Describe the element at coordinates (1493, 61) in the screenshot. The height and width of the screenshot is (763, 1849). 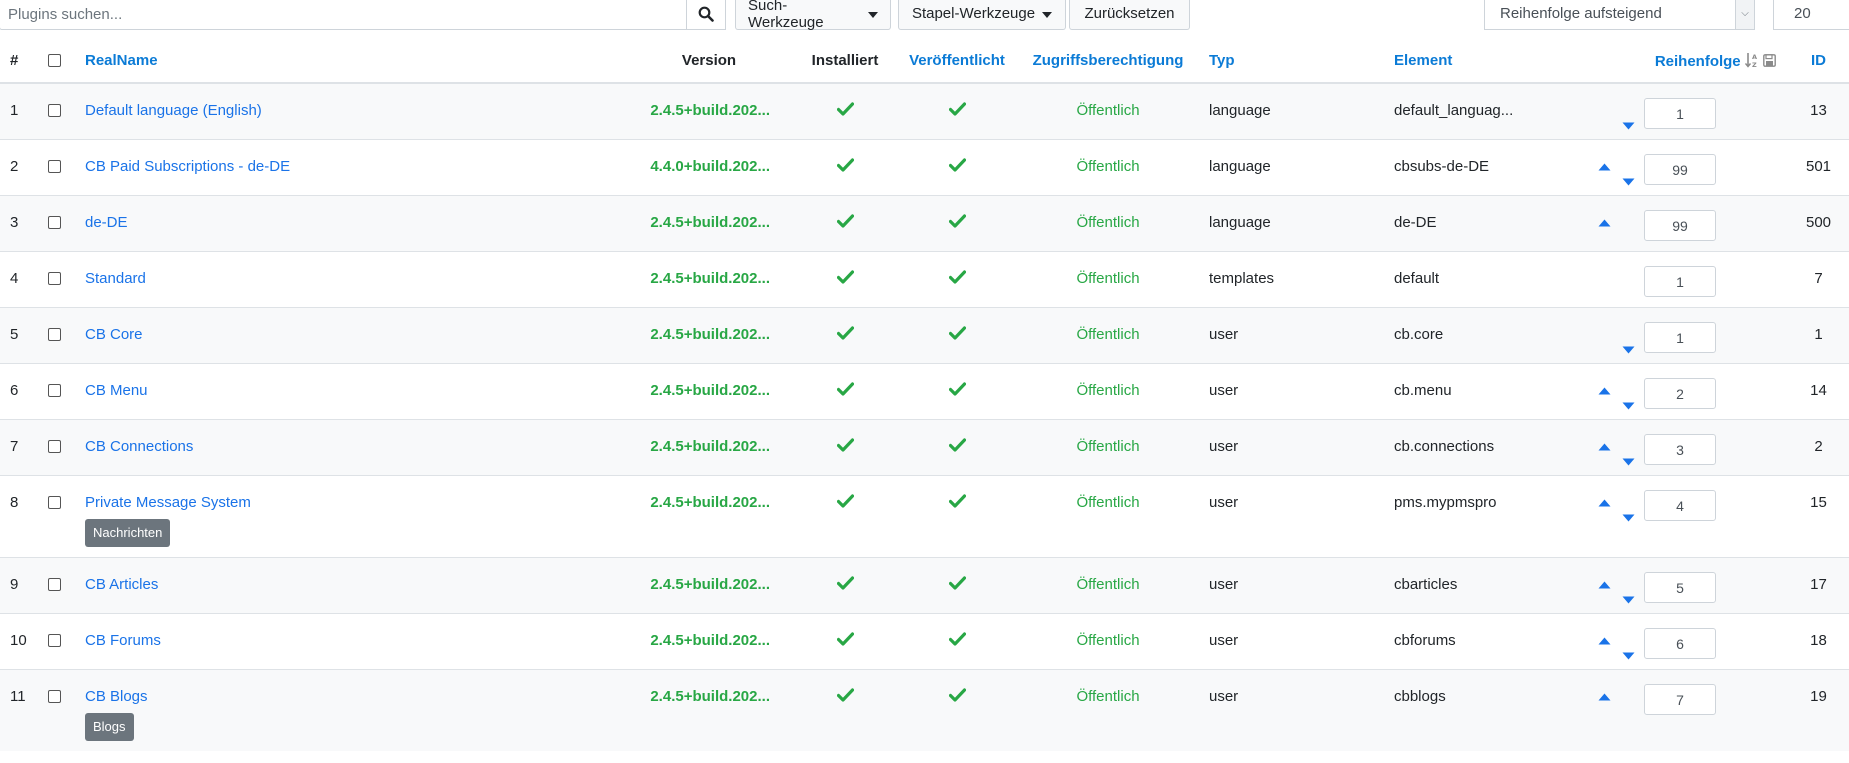
I see `header-element: Element` at that location.